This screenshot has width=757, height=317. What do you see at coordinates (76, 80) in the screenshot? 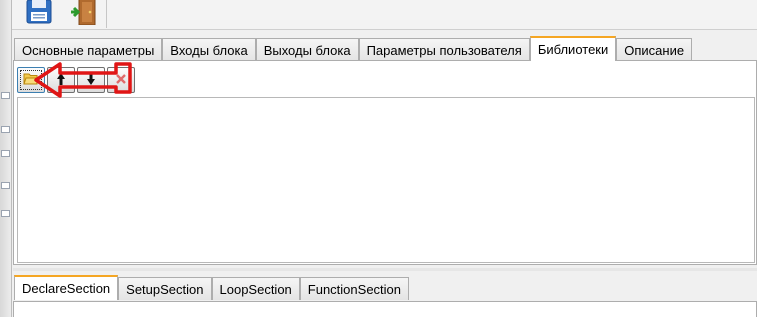
I see `libraries-toolbar` at bounding box center [76, 80].